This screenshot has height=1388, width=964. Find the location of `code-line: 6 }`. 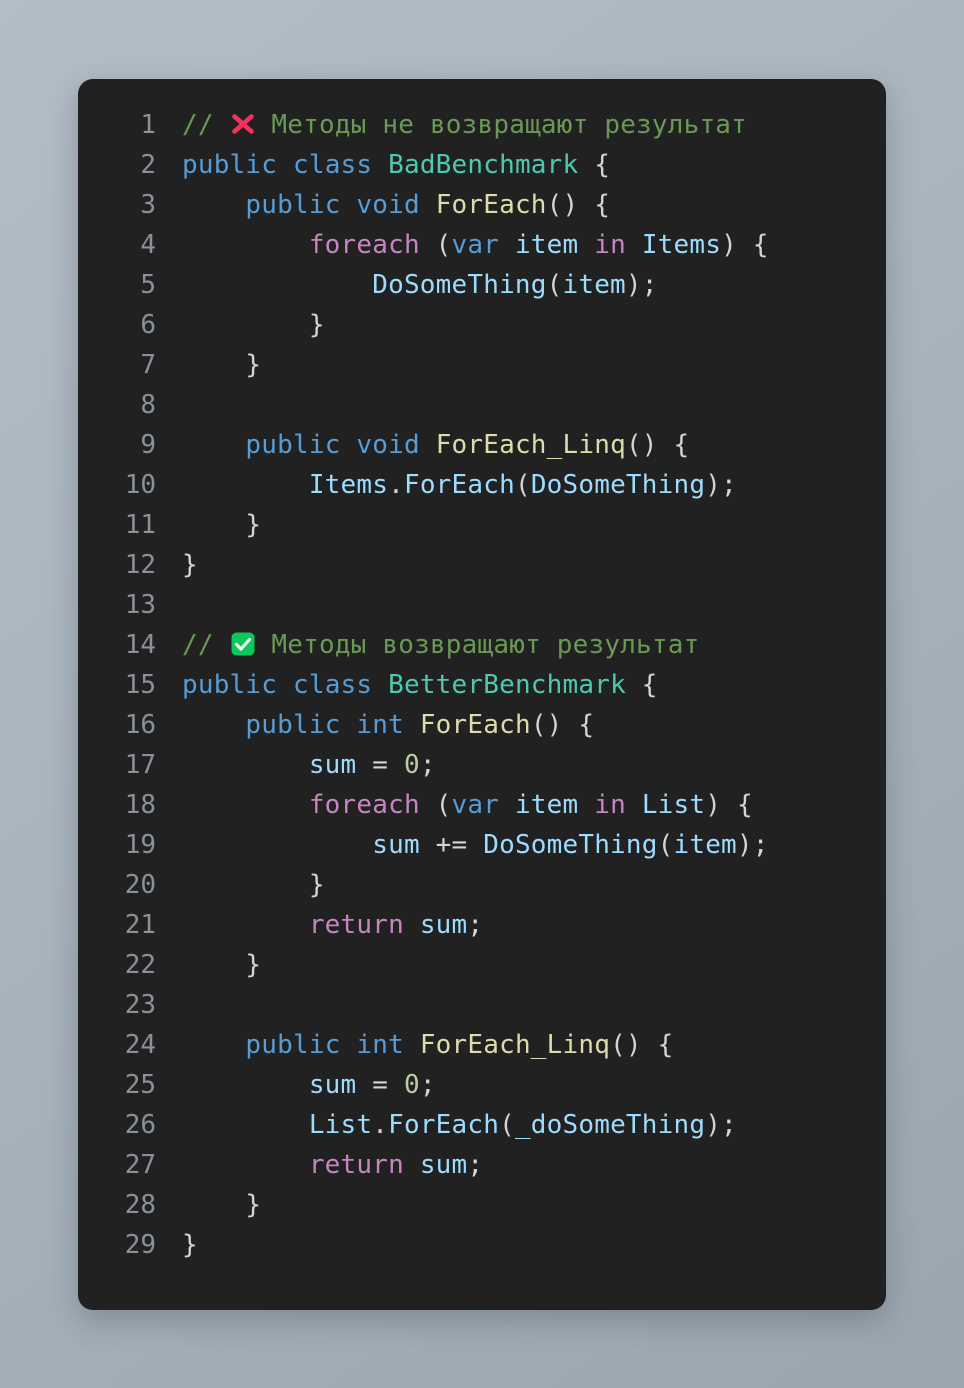

code-line: 6 } is located at coordinates (482, 325).